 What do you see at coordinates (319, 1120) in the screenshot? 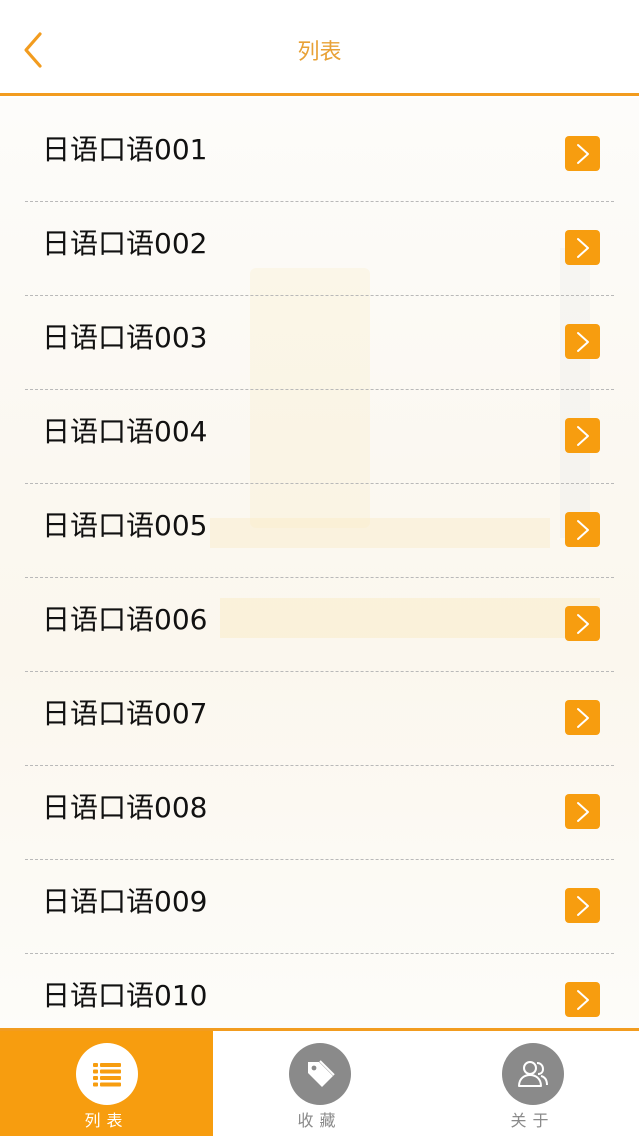
I see `tab-label: 收藏` at bounding box center [319, 1120].